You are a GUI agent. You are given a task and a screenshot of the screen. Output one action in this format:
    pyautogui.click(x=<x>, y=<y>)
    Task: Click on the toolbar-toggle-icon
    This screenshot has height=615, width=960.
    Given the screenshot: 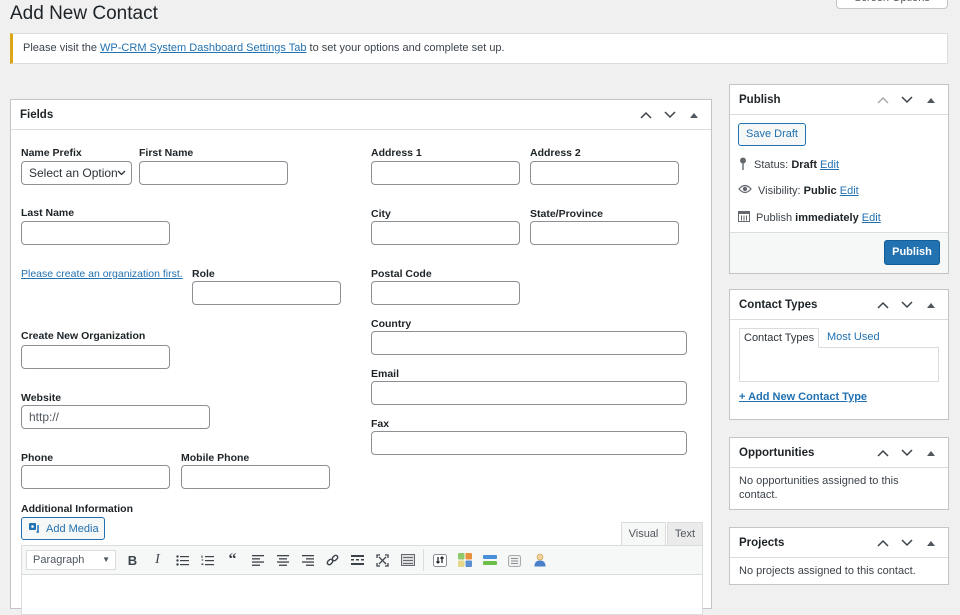 What is the action you would take?
    pyautogui.click(x=407, y=560)
    